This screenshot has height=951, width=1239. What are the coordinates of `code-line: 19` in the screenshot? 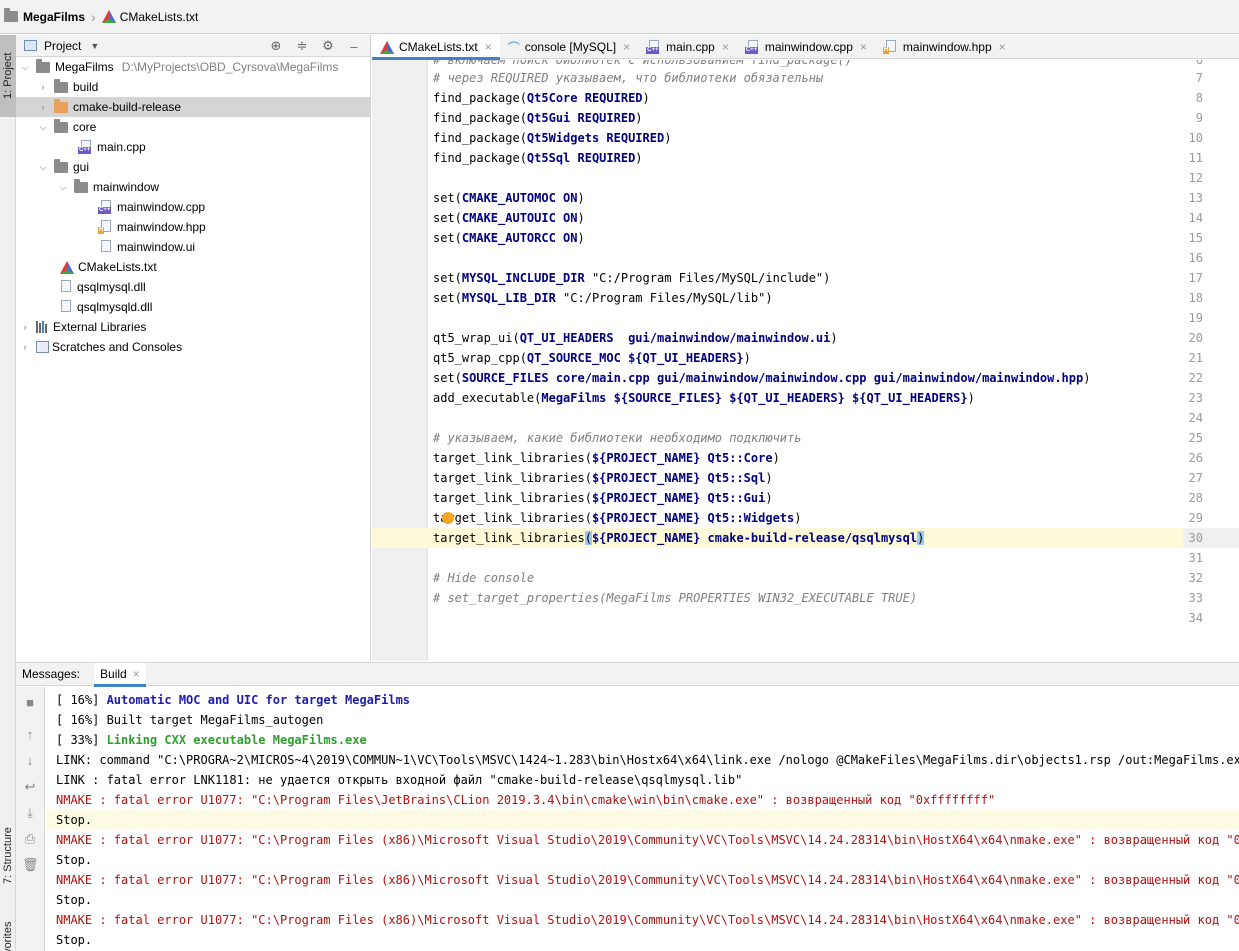 It's located at (805, 318).